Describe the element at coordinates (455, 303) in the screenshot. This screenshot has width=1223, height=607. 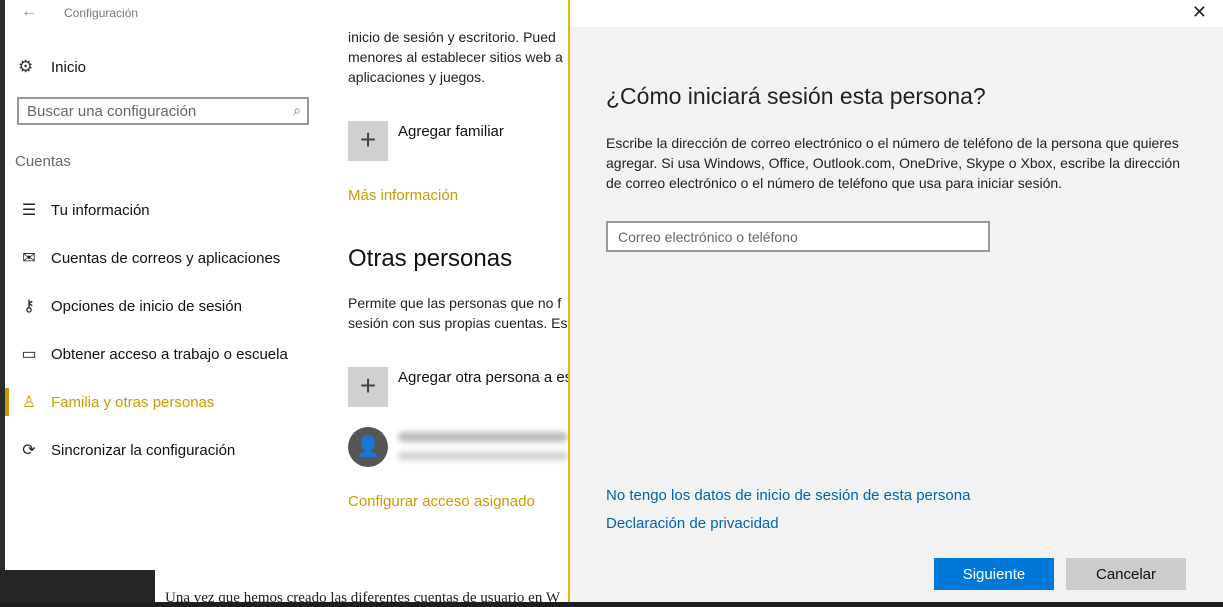
I see `other-people-description-line: Permite que las personas que no f` at that location.